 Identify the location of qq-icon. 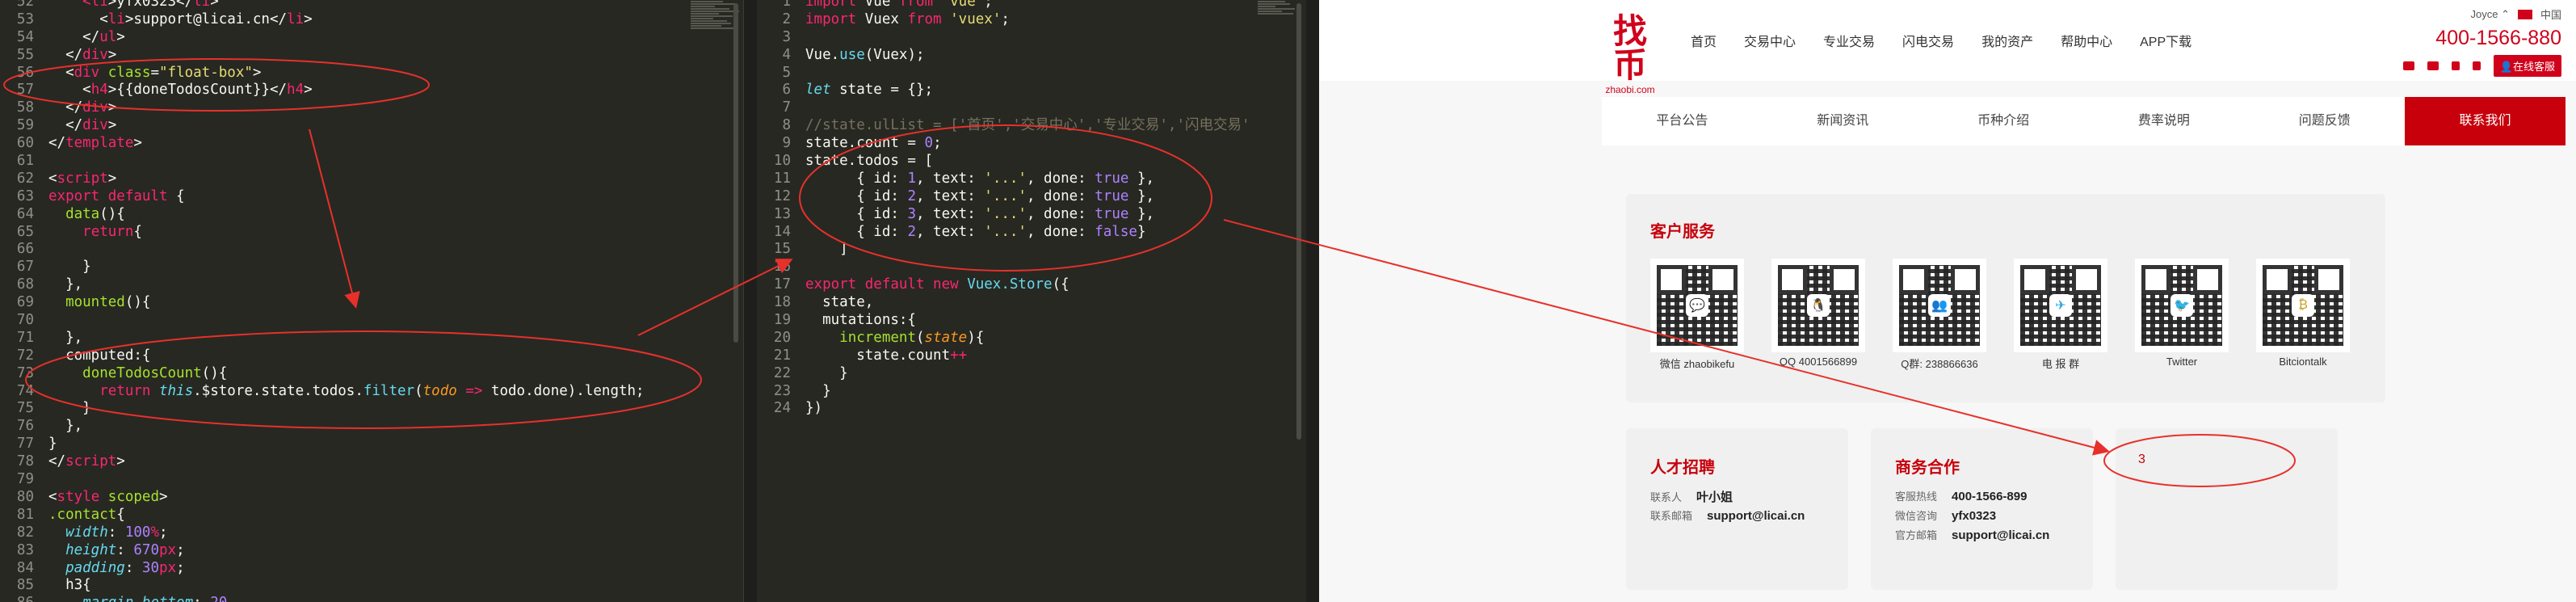
(2456, 65).